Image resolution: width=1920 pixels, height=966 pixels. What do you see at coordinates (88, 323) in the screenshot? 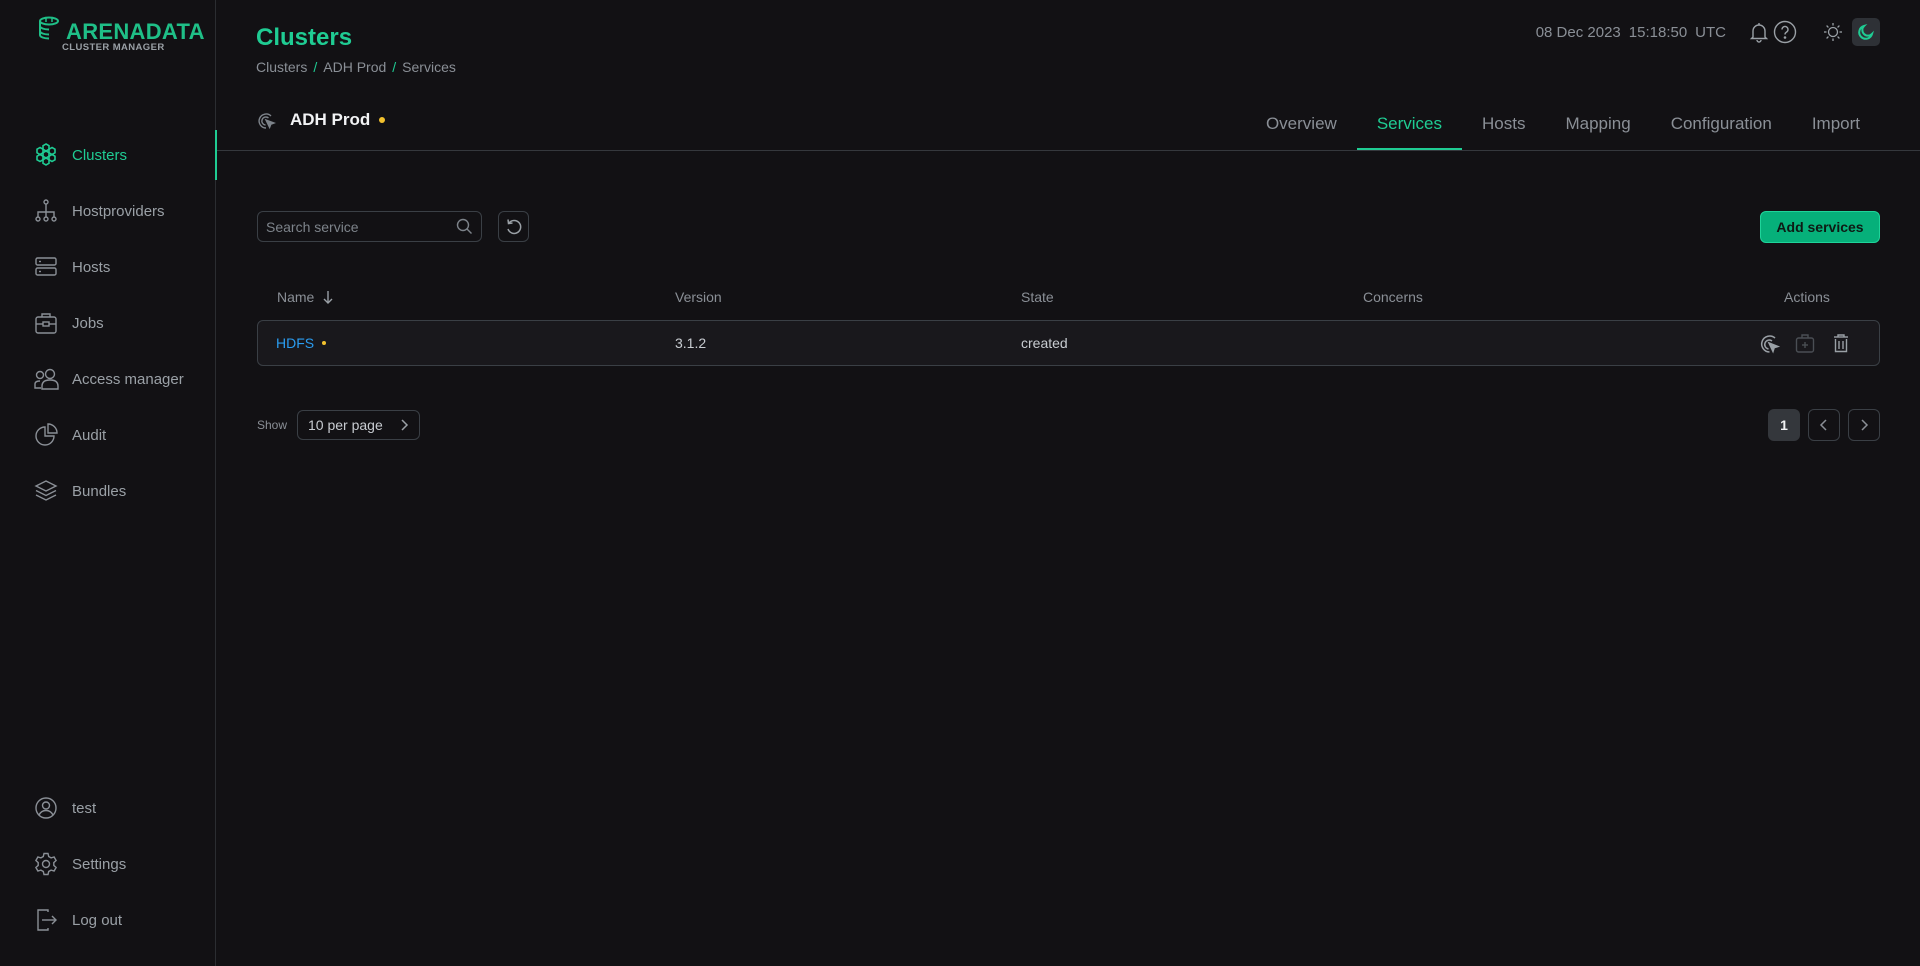
I see `sidebar-item-label: Jobs` at bounding box center [88, 323].